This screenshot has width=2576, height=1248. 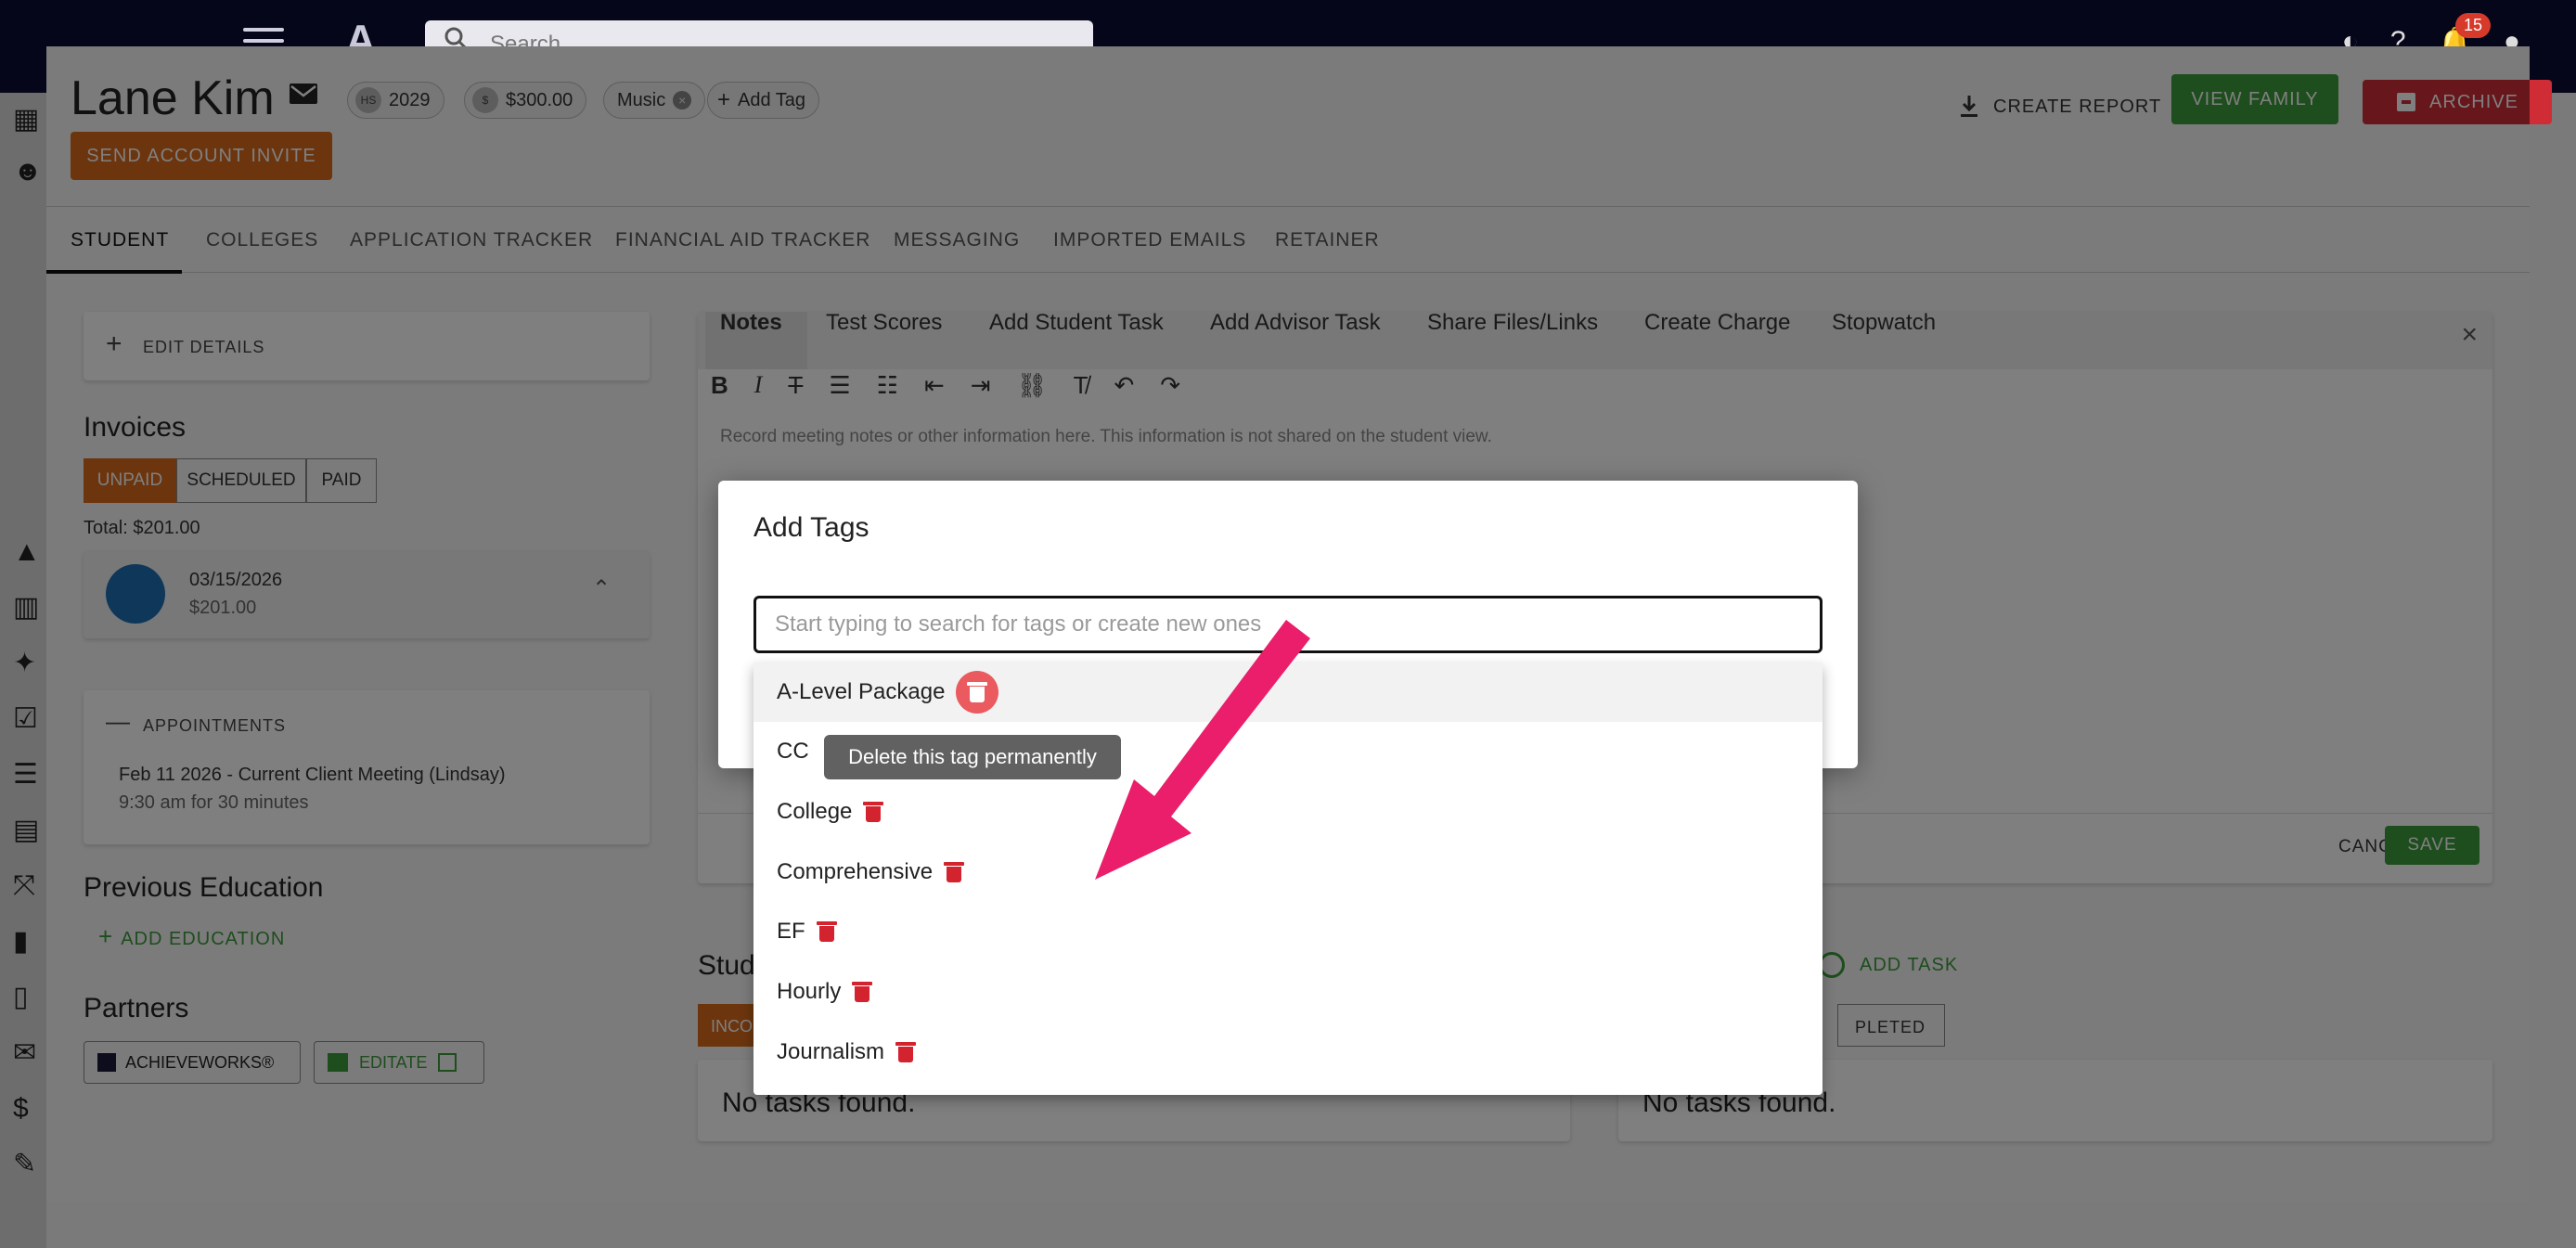 What do you see at coordinates (862, 691) in the screenshot?
I see `tag-option-label: A-Level Package` at bounding box center [862, 691].